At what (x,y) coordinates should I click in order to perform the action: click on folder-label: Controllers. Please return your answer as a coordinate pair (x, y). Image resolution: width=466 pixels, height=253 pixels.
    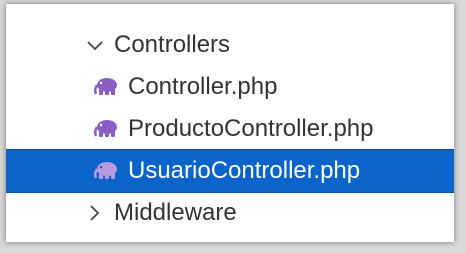
    Looking at the image, I should click on (172, 44).